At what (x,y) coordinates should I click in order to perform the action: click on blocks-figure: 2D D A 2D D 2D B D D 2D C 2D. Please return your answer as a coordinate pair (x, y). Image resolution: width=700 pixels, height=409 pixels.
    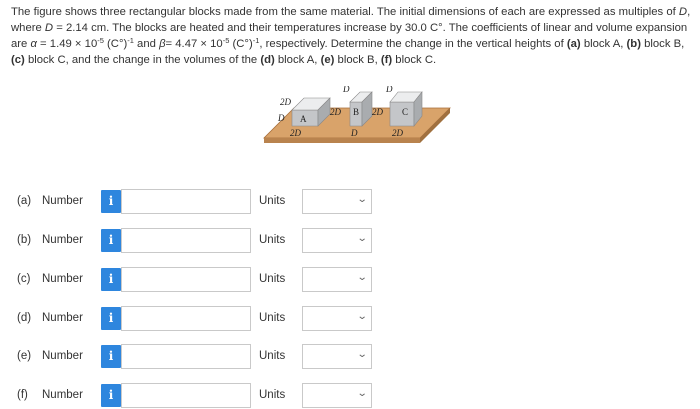
    Looking at the image, I should click on (357, 120).